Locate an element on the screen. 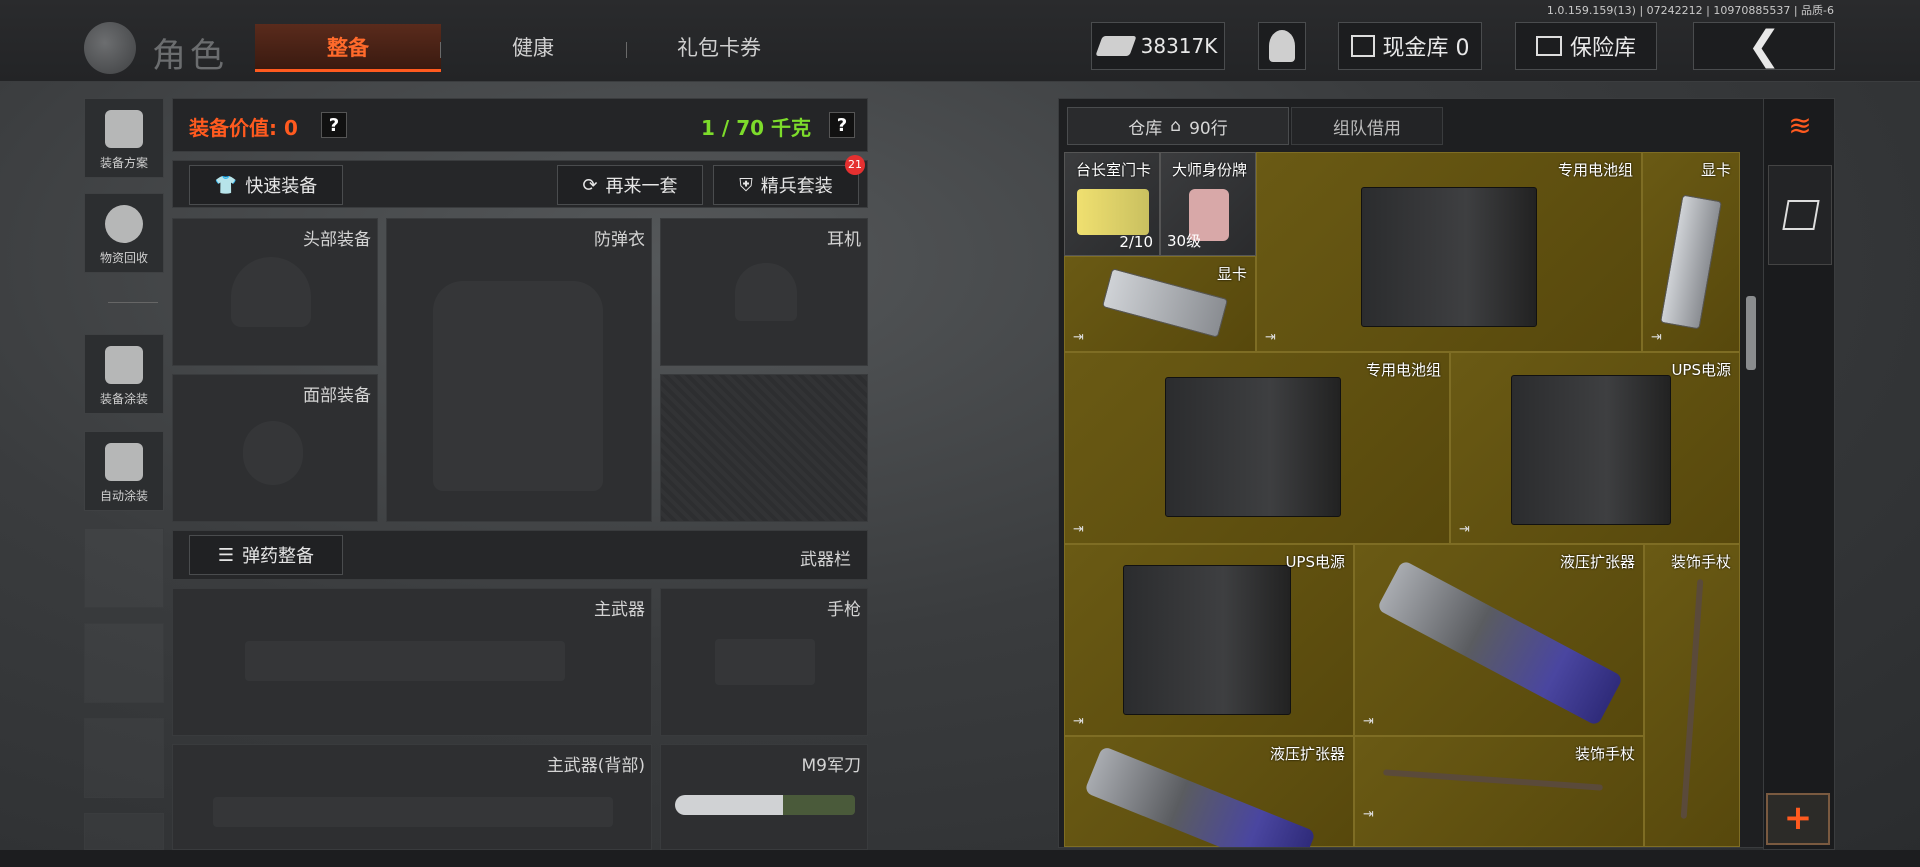 The width and height of the screenshot is (1920, 867). layers-refresh-icon: ≋ is located at coordinates (1800, 126).